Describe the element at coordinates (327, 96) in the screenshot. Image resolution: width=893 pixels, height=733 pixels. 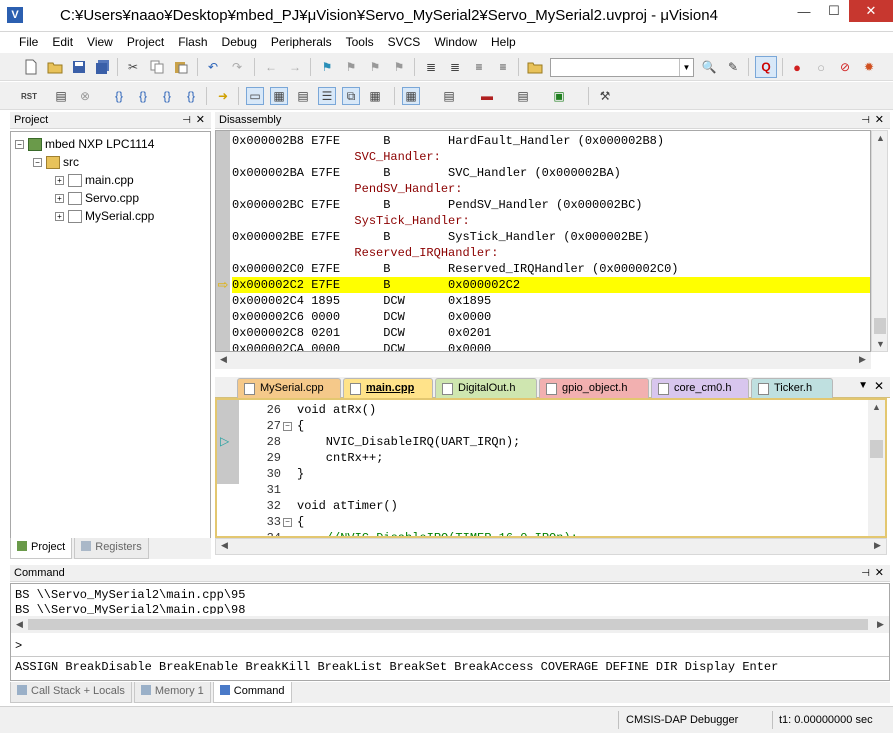
I see `registers-window-icon: ☰` at that location.